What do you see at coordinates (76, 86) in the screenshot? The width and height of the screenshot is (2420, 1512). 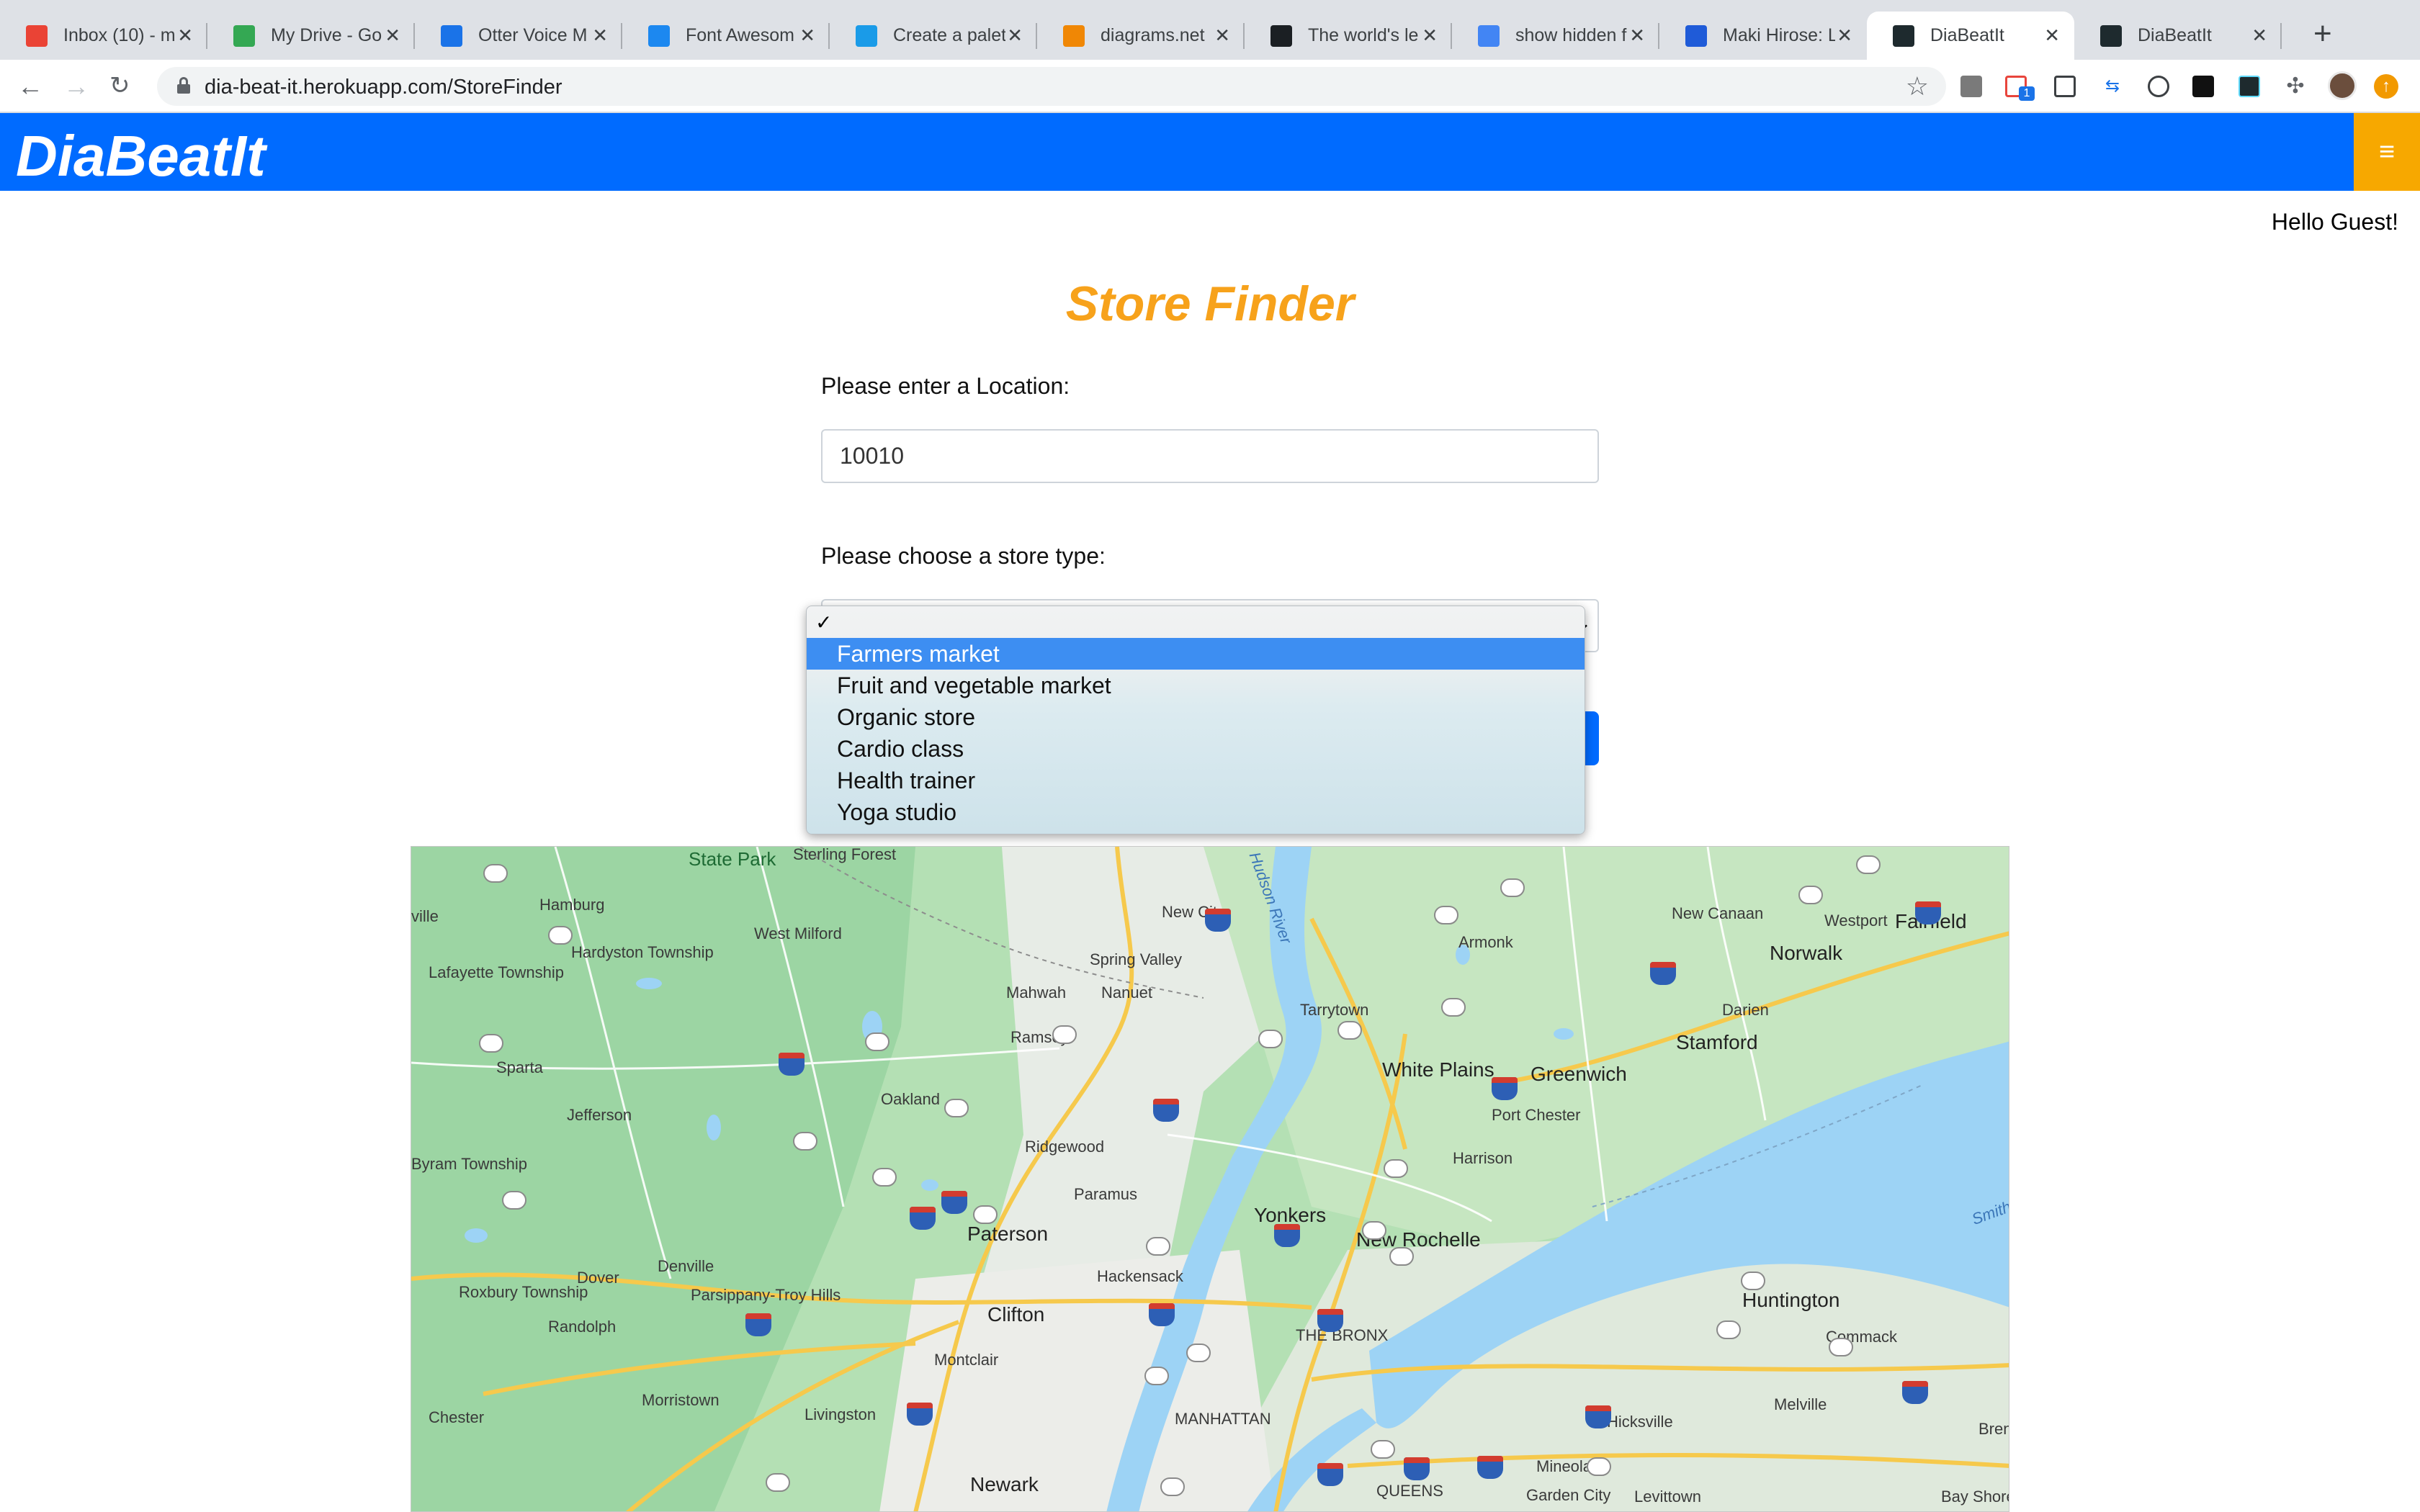 I see `forward-arrow-icon: →` at bounding box center [76, 86].